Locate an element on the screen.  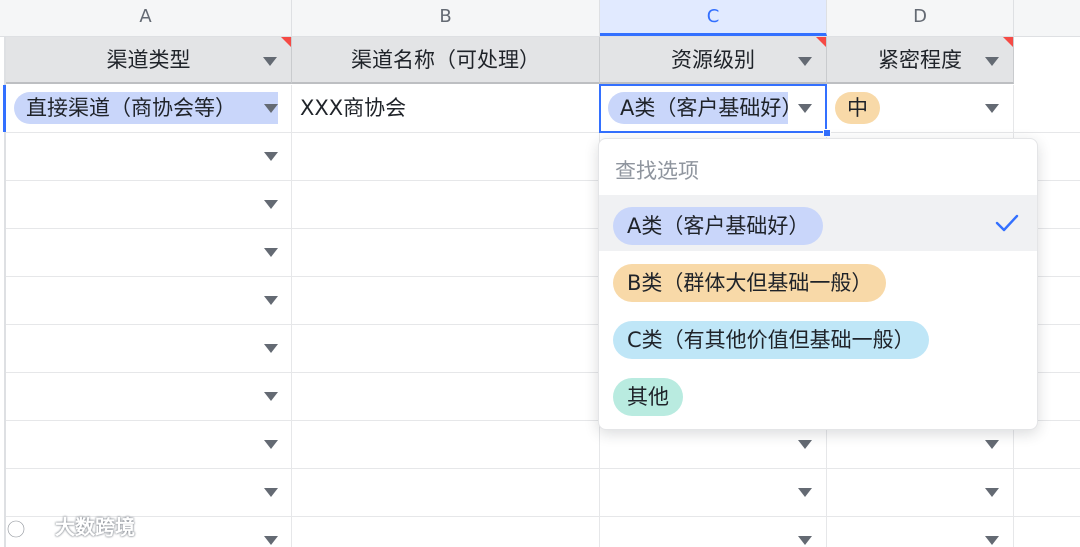
column-letter-d: D is located at coordinates (920, 18).